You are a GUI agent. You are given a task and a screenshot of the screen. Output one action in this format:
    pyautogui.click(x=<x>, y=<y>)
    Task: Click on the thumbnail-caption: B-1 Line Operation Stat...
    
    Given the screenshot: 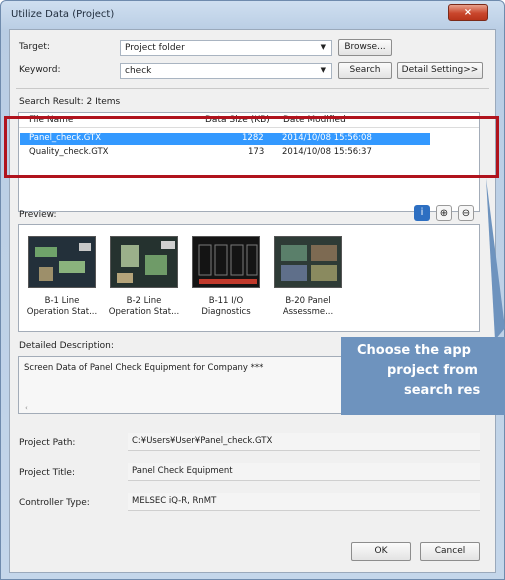 What is the action you would take?
    pyautogui.click(x=62, y=307)
    